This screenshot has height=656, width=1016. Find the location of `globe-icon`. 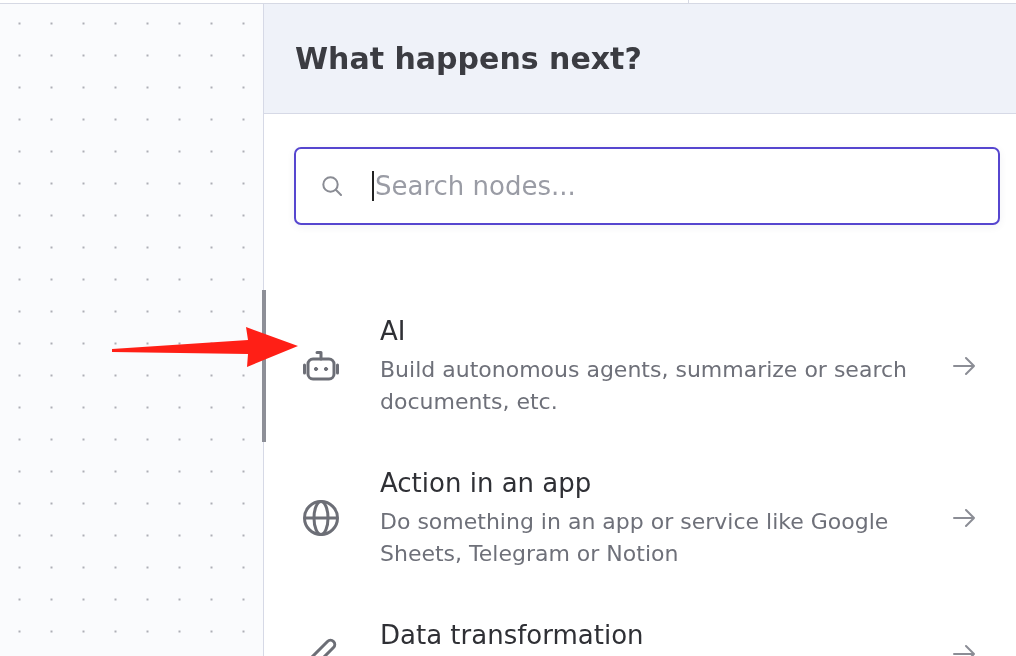

globe-icon is located at coordinates (321, 518).